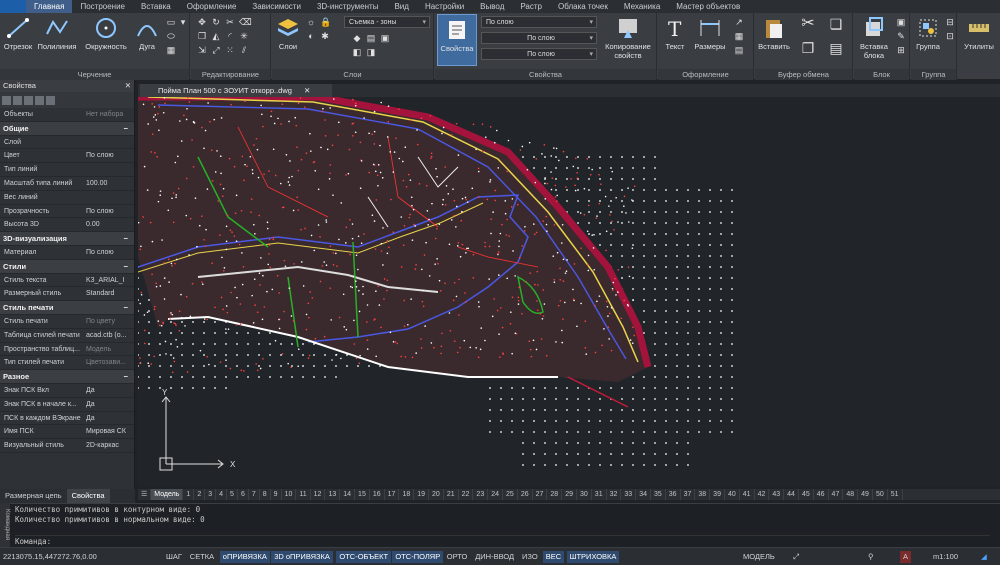  I want to click on property-row: Пространство таблиц... Модель, so click(67, 350).